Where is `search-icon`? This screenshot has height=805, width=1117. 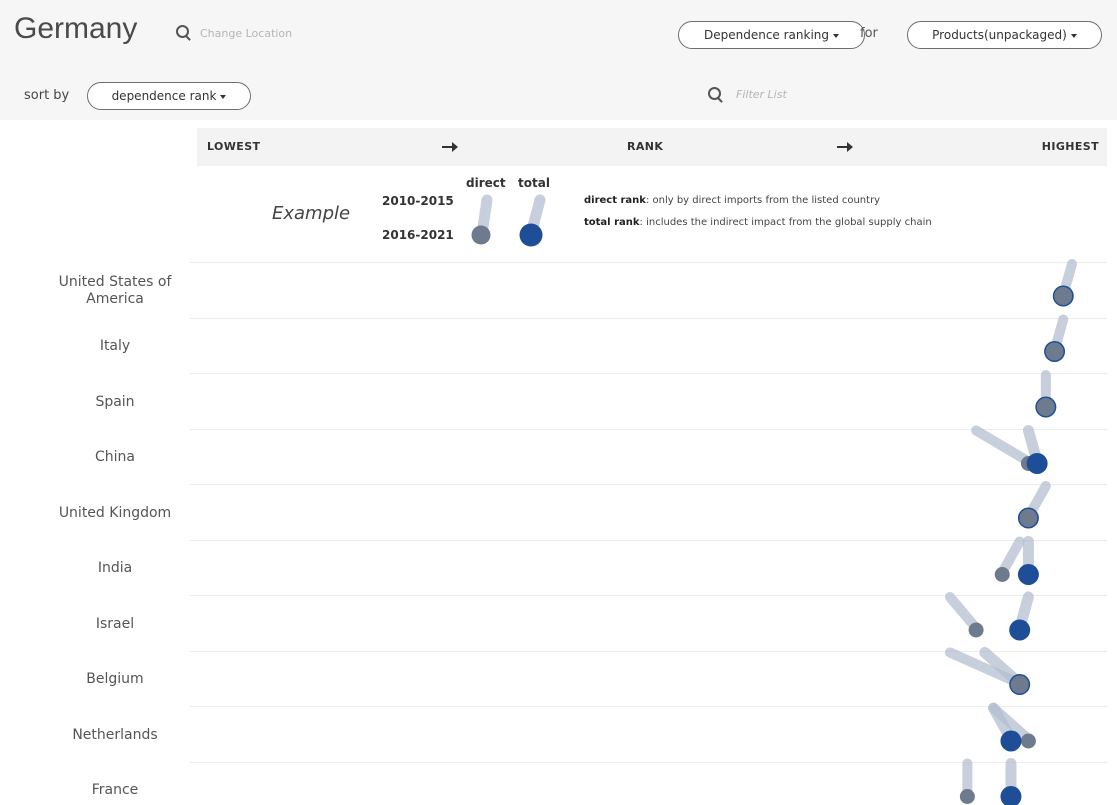 search-icon is located at coordinates (182, 31).